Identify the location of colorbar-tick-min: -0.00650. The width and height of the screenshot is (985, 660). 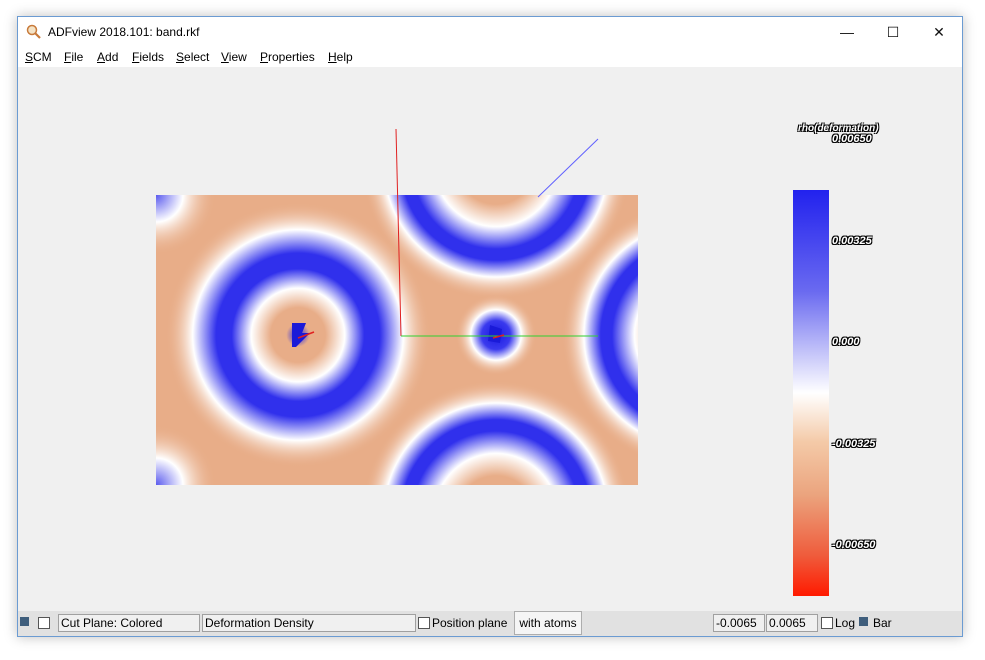
(854, 545).